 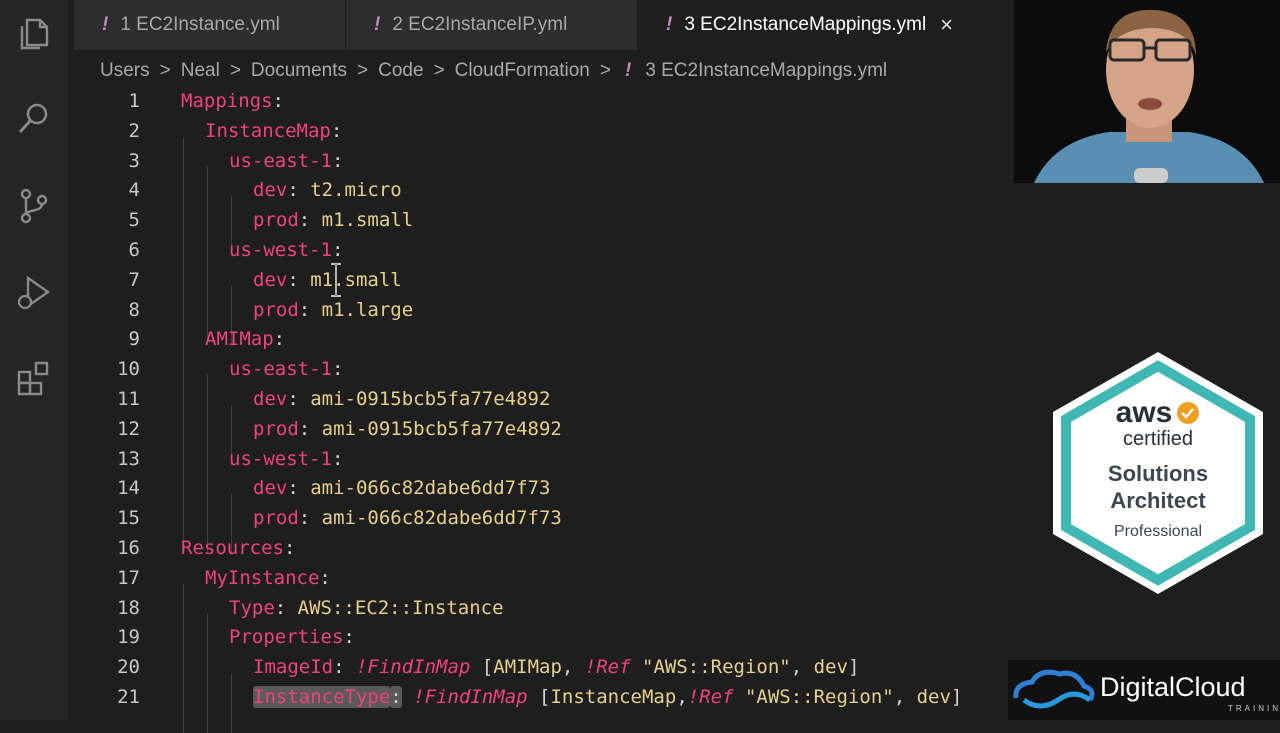 I want to click on code-token: t2.micro, so click(x=356, y=190).